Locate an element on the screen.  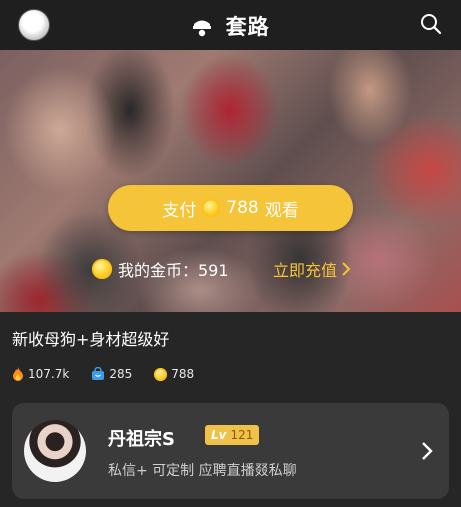
balance-label: 我的金币：591 is located at coordinates (173, 270).